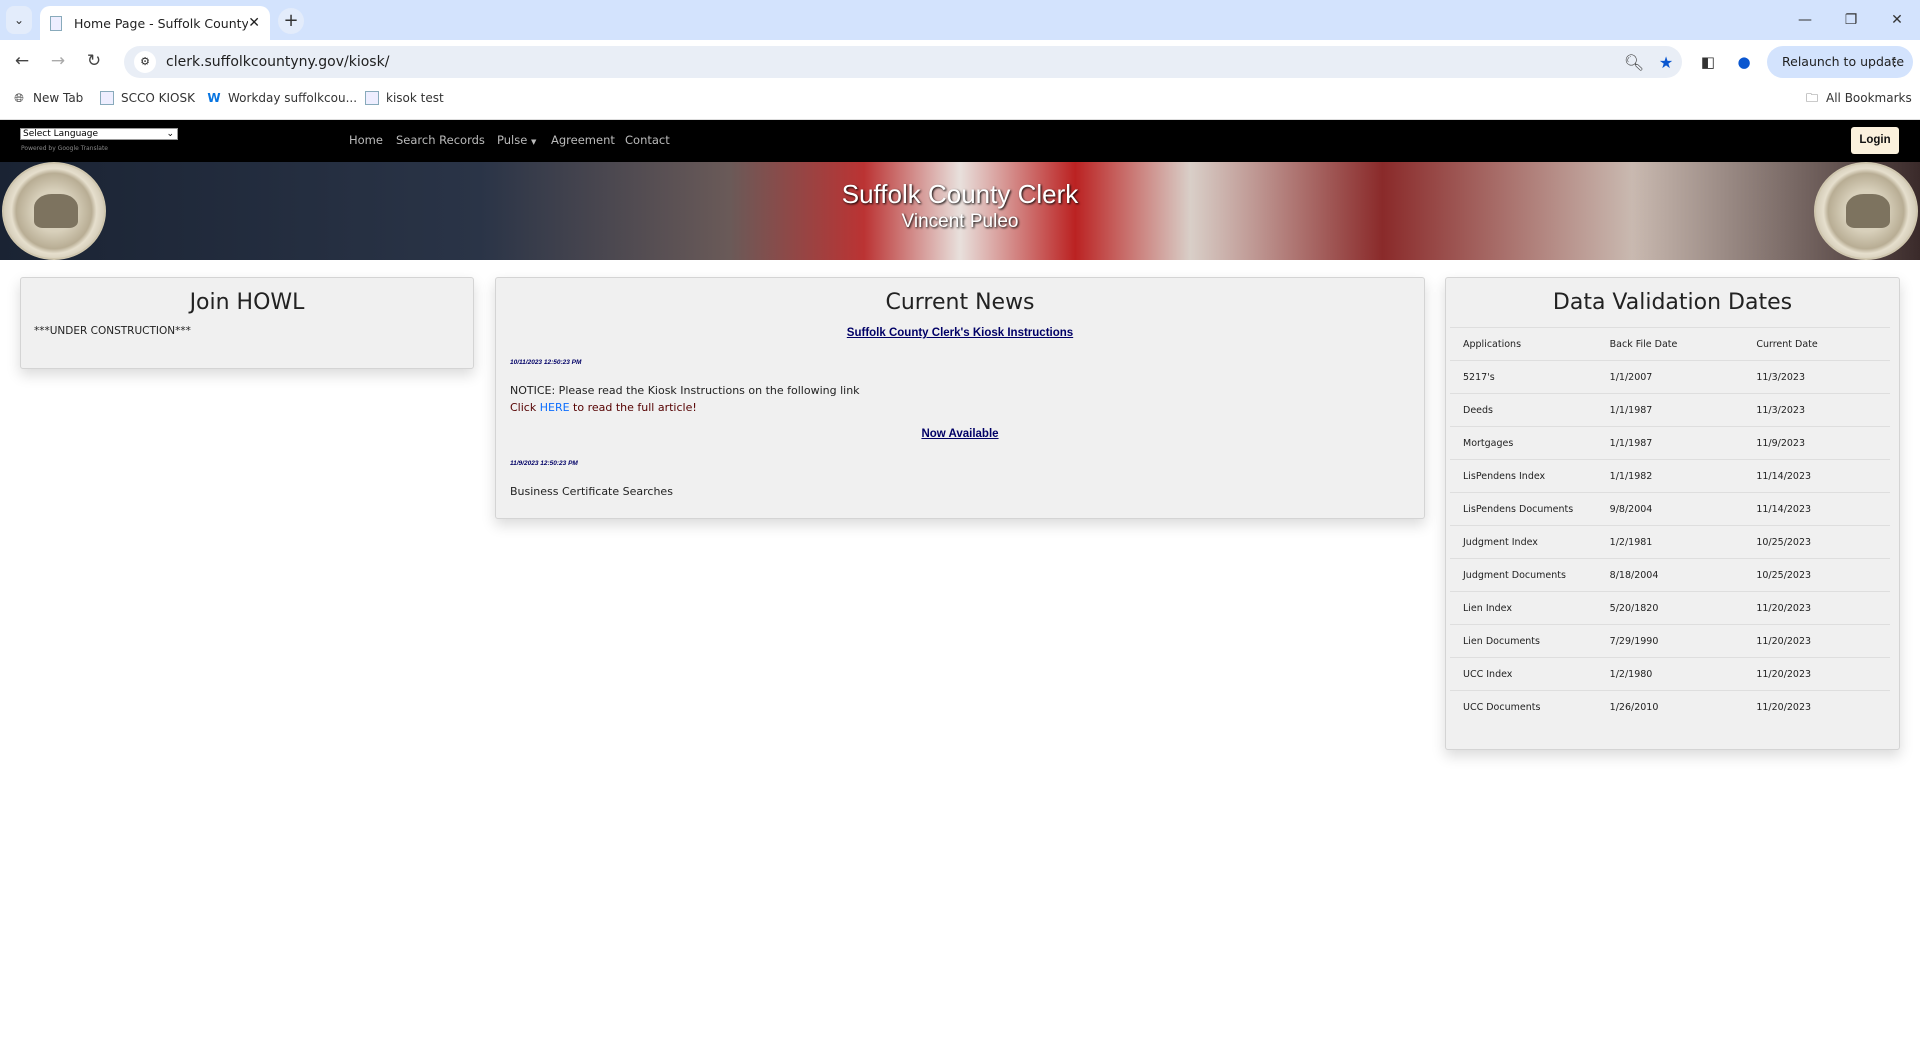  What do you see at coordinates (94, 61) in the screenshot?
I see `reload-button: ↻` at bounding box center [94, 61].